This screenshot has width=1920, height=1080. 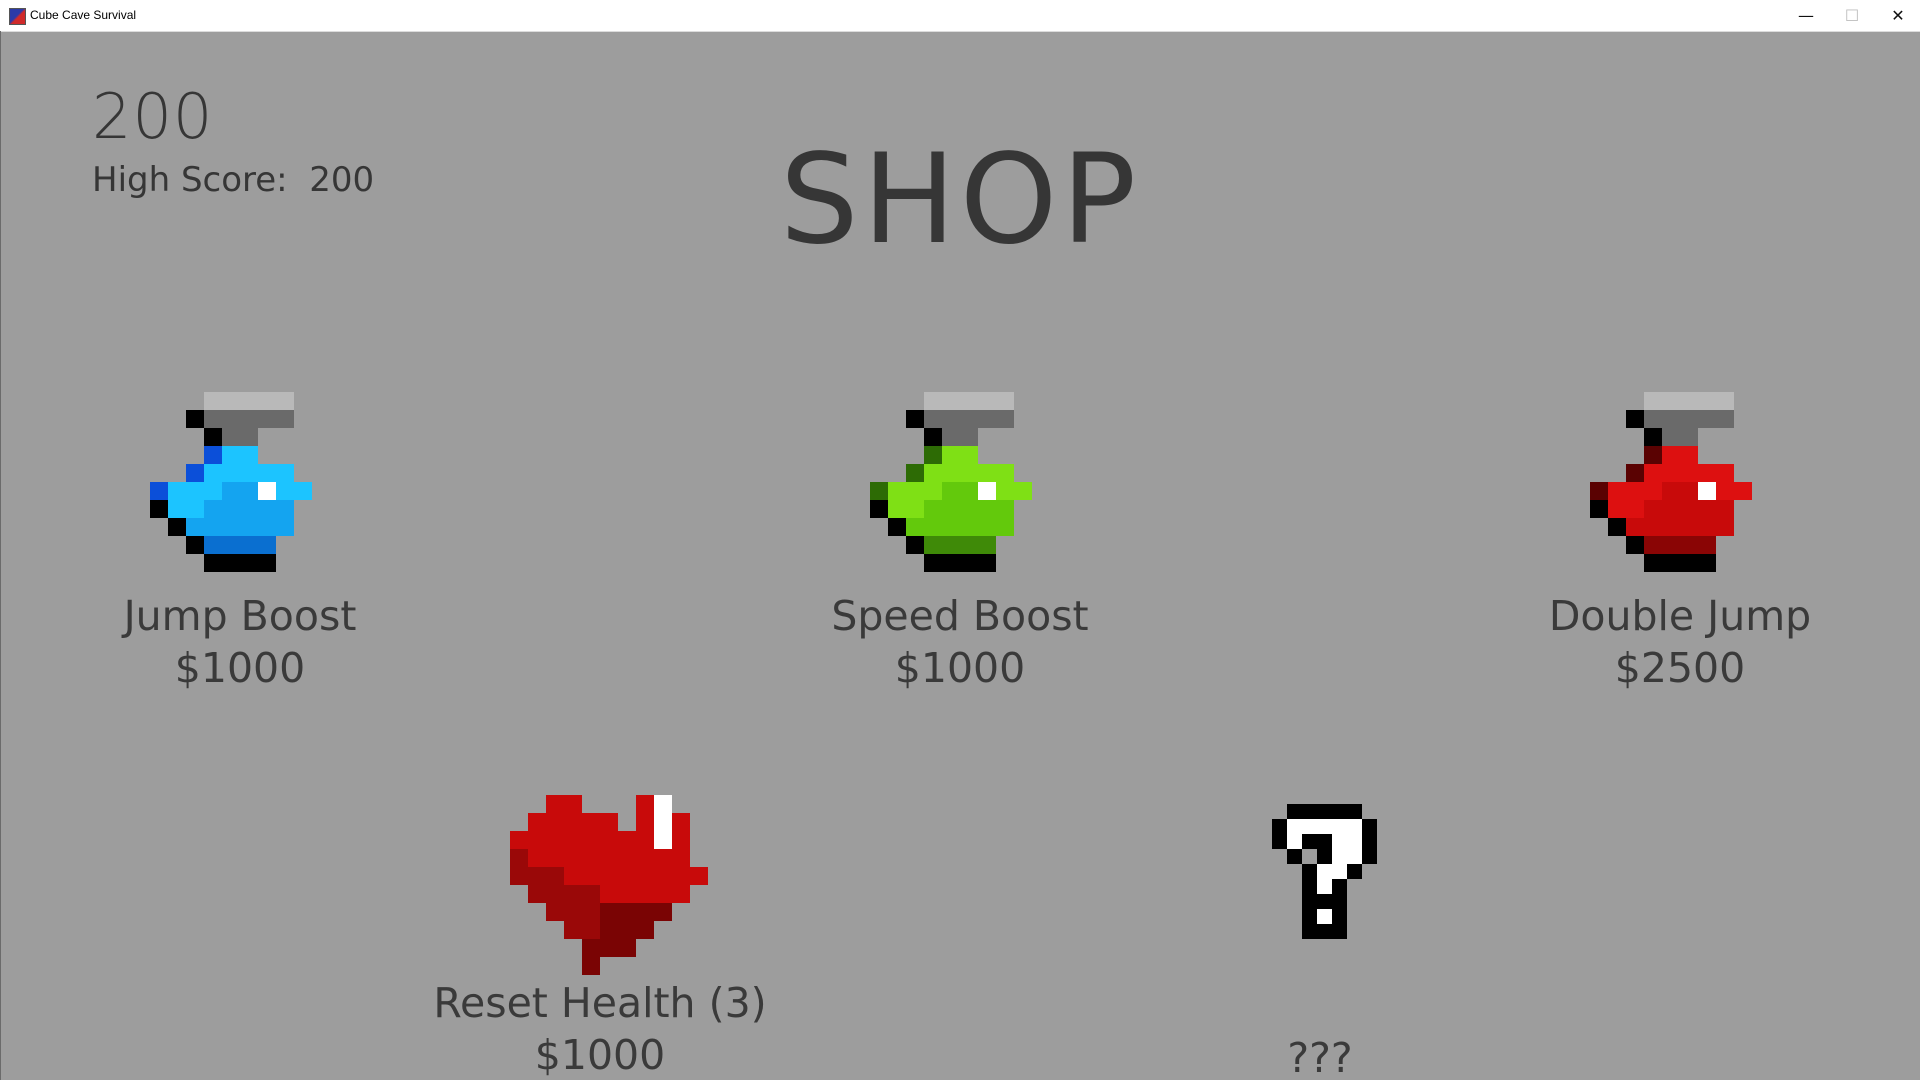 What do you see at coordinates (960, 616) in the screenshot?
I see `item-label: Speed Boost` at bounding box center [960, 616].